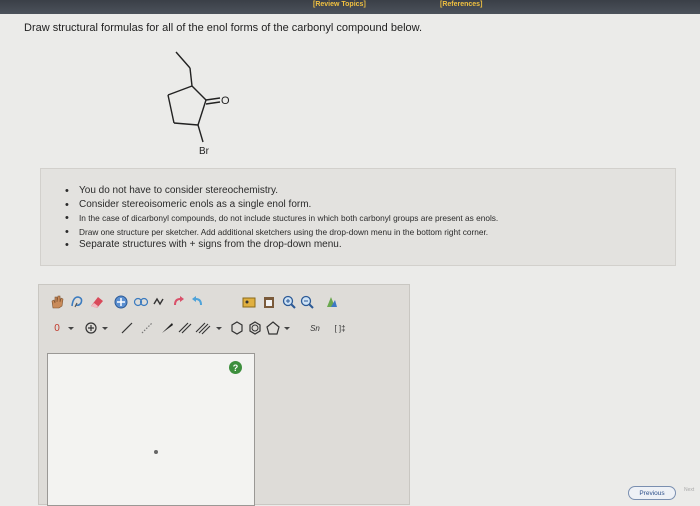 This screenshot has height=506, width=700. I want to click on carbonyl-bond-a, so click(213, 99).